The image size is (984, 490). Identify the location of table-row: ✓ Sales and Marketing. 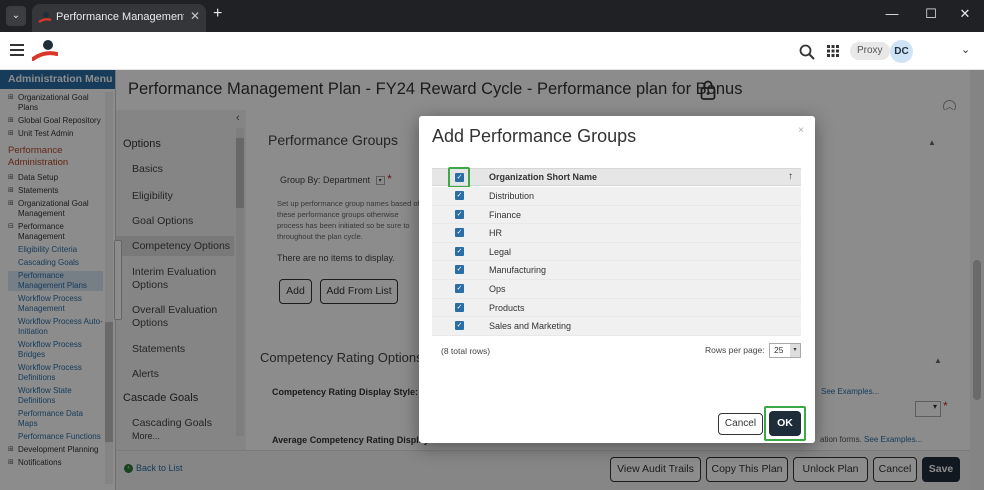
(616, 326).